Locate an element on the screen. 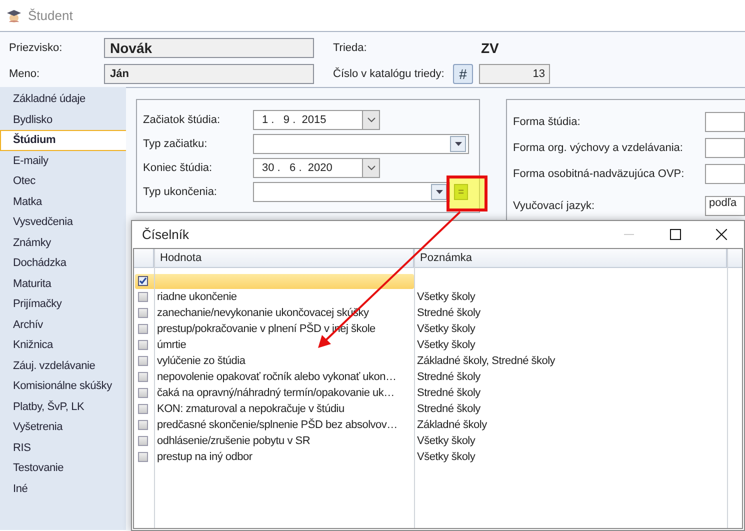 Image resolution: width=745 pixels, height=531 pixels. column-header: Hodnota is located at coordinates (284, 258).